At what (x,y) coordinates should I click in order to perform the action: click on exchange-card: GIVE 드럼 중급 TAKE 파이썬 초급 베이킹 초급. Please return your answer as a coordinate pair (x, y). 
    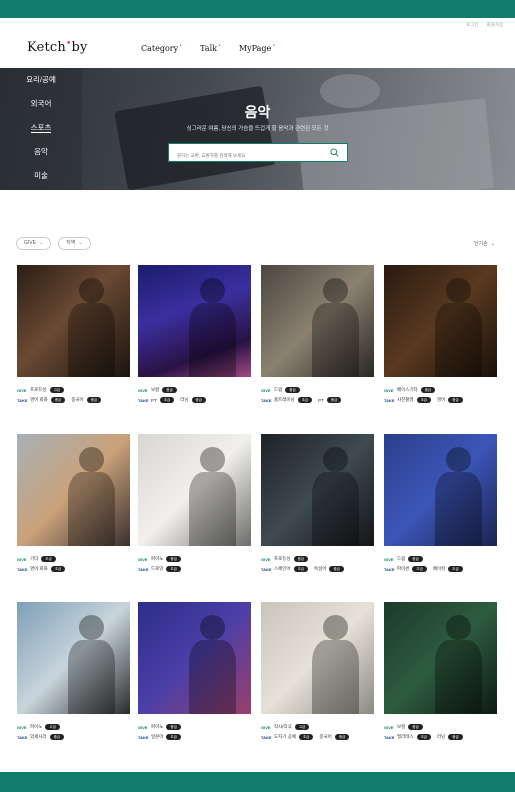
    Looking at the image, I should click on (440, 504).